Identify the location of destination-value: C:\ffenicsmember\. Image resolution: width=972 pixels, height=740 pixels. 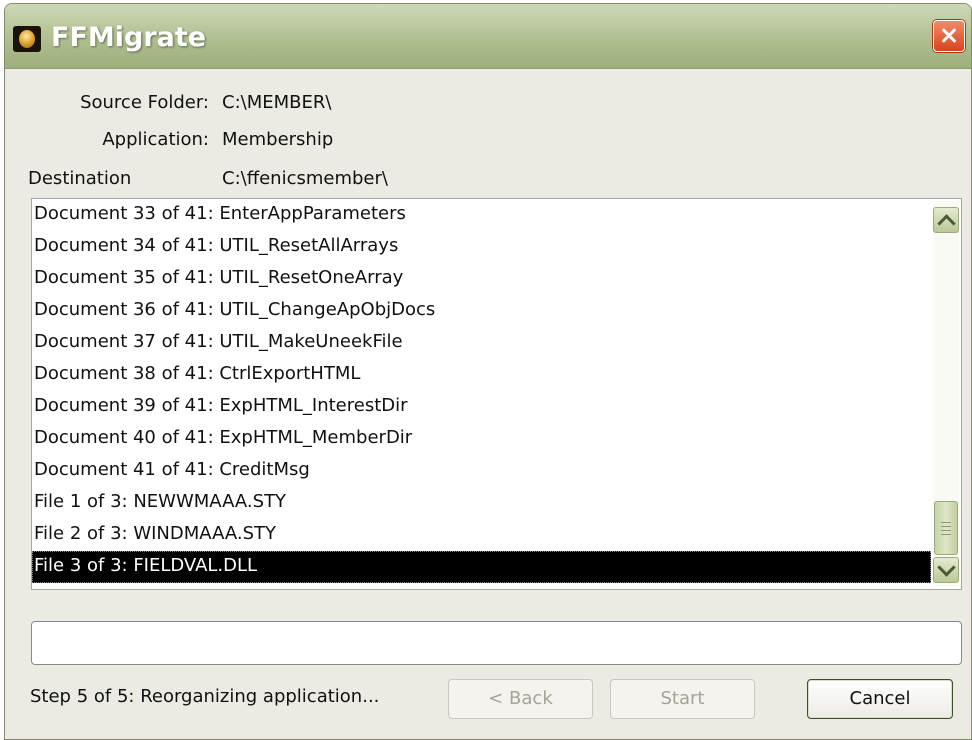
(305, 178).